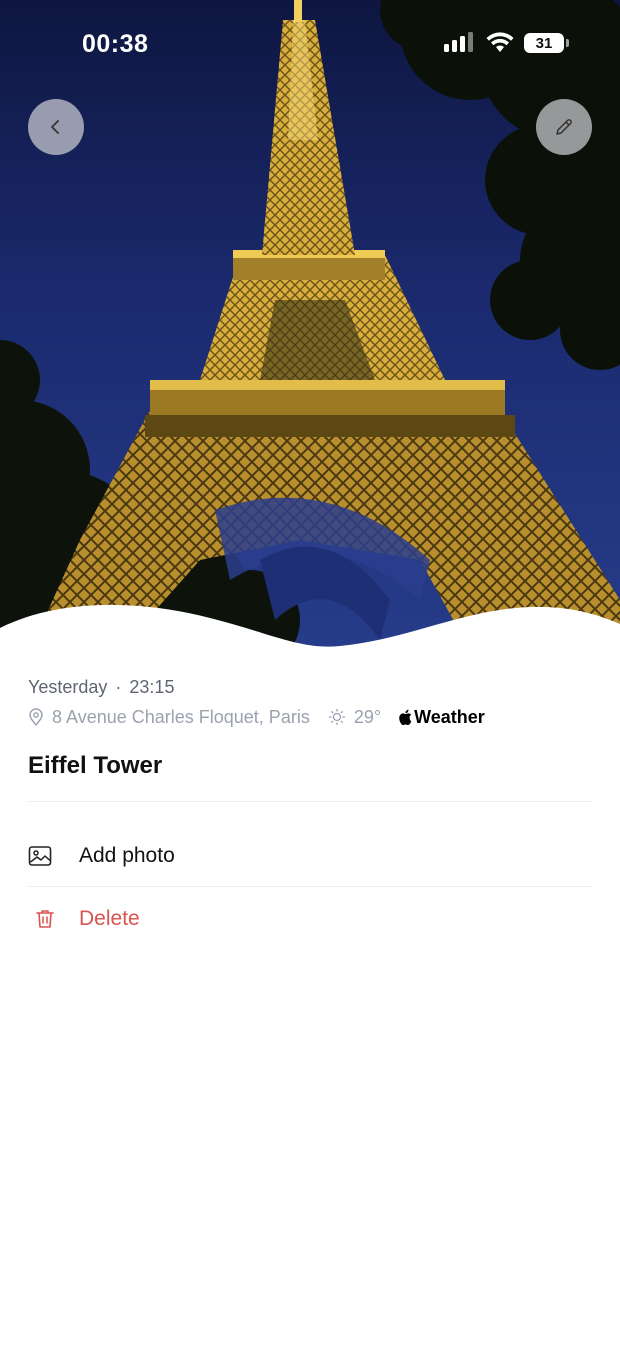  What do you see at coordinates (310, 46) in the screenshot?
I see `status-bar: 00:38 31` at bounding box center [310, 46].